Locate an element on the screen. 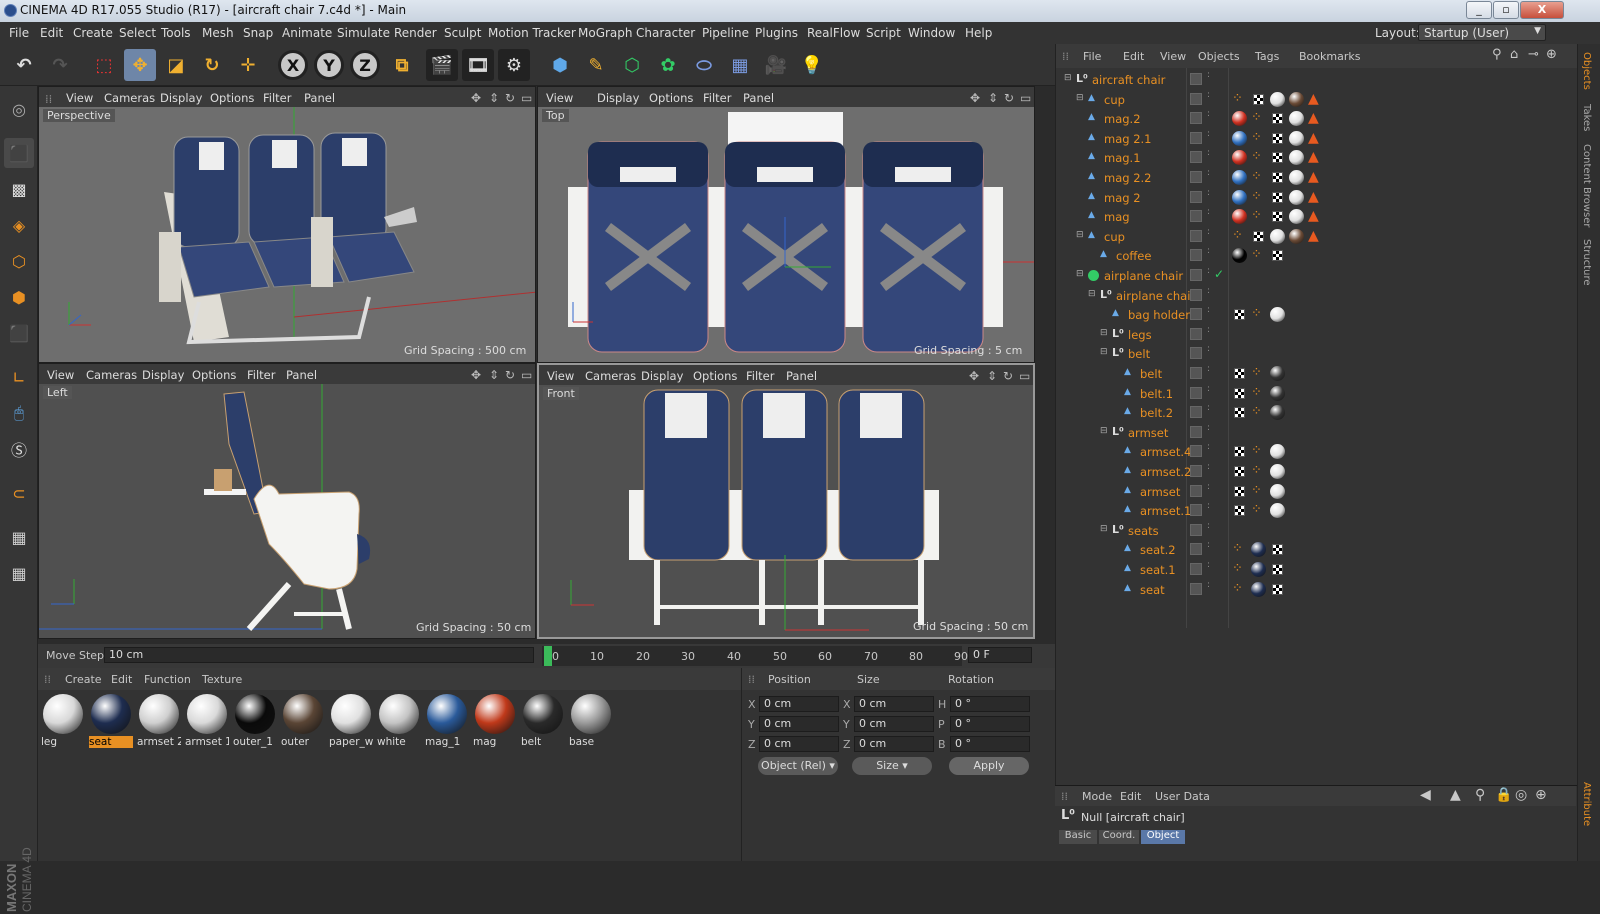  camera-icon: 🎥 is located at coordinates (776, 65).